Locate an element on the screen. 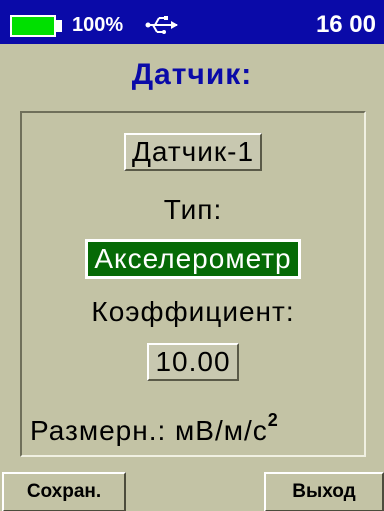 This screenshot has width=384, height=511. battery-icon is located at coordinates (33, 26).